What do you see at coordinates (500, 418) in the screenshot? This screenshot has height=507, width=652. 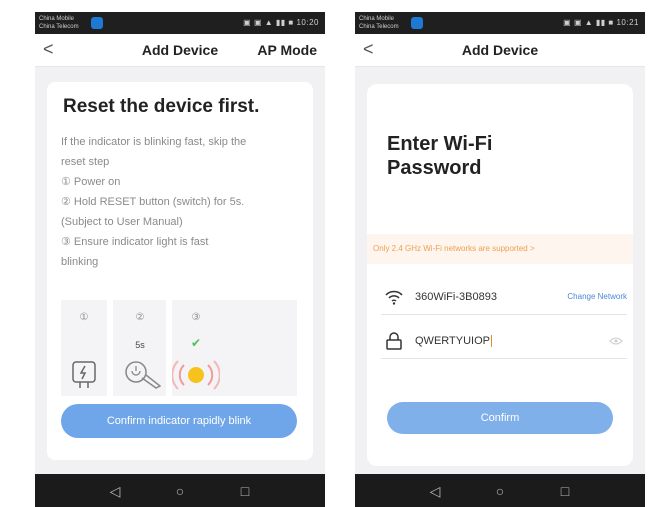 I see `confirm-button: Confirm` at bounding box center [500, 418].